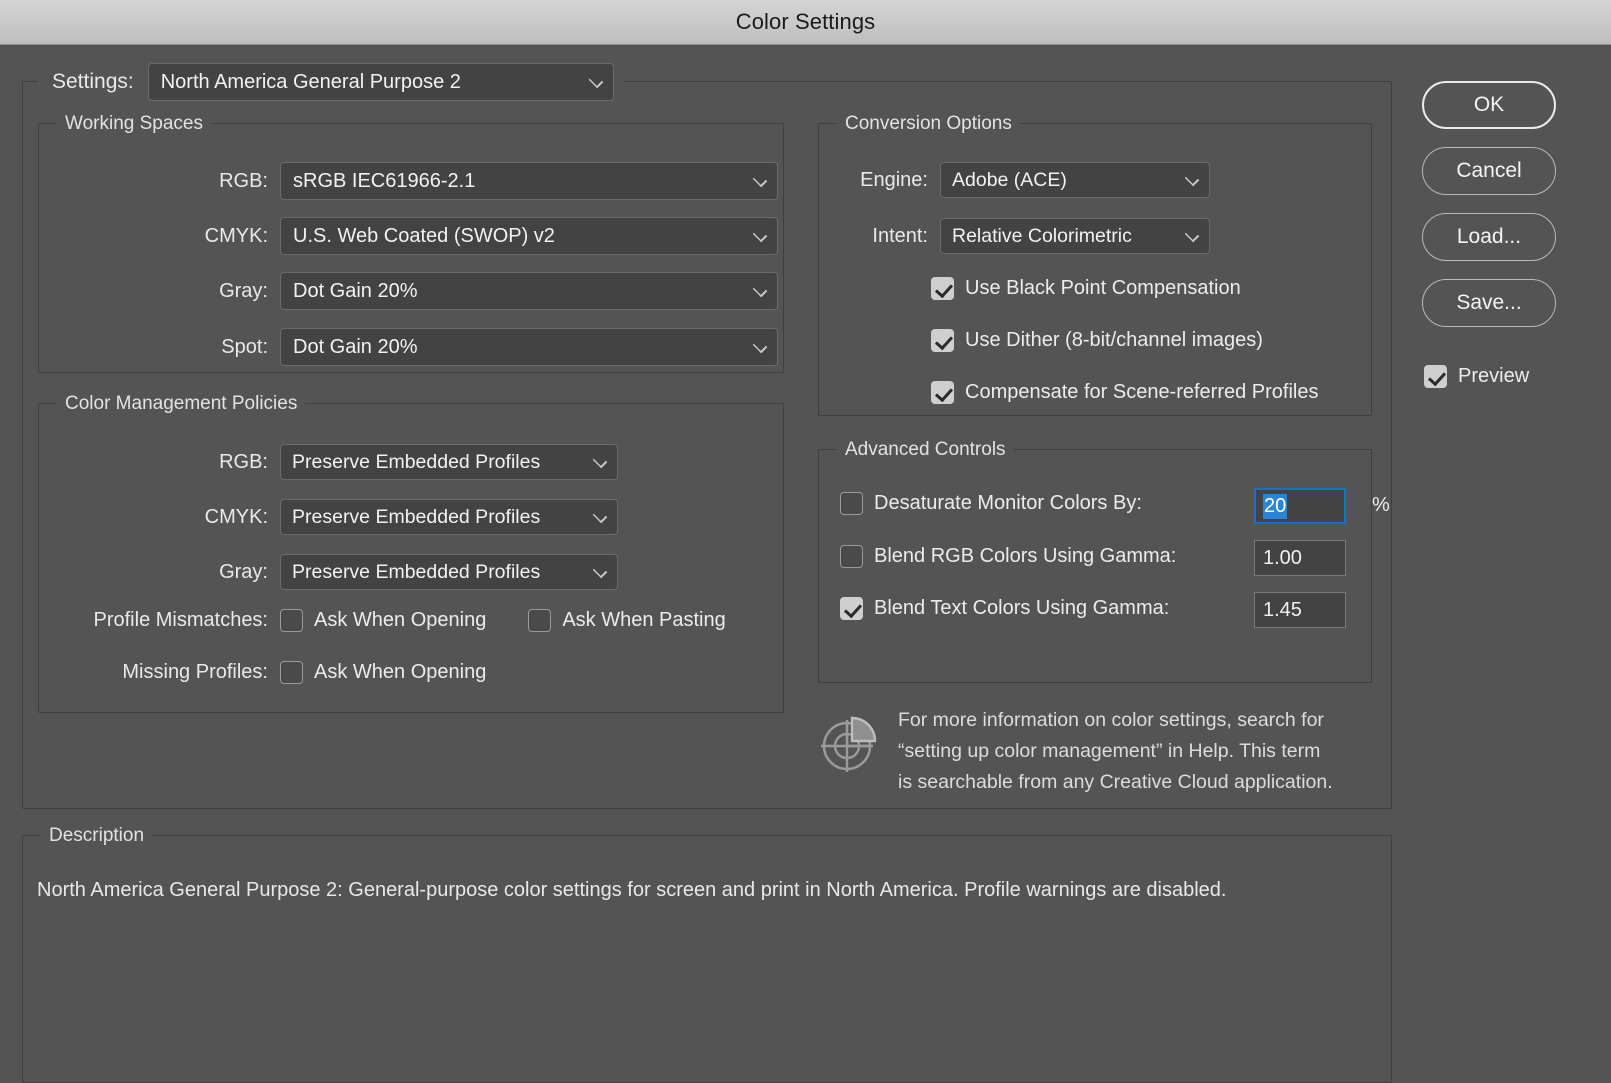 This screenshot has width=1611, height=1083. I want to click on cmp-gray-select: Preserve Embedded Profiles, so click(449, 572).